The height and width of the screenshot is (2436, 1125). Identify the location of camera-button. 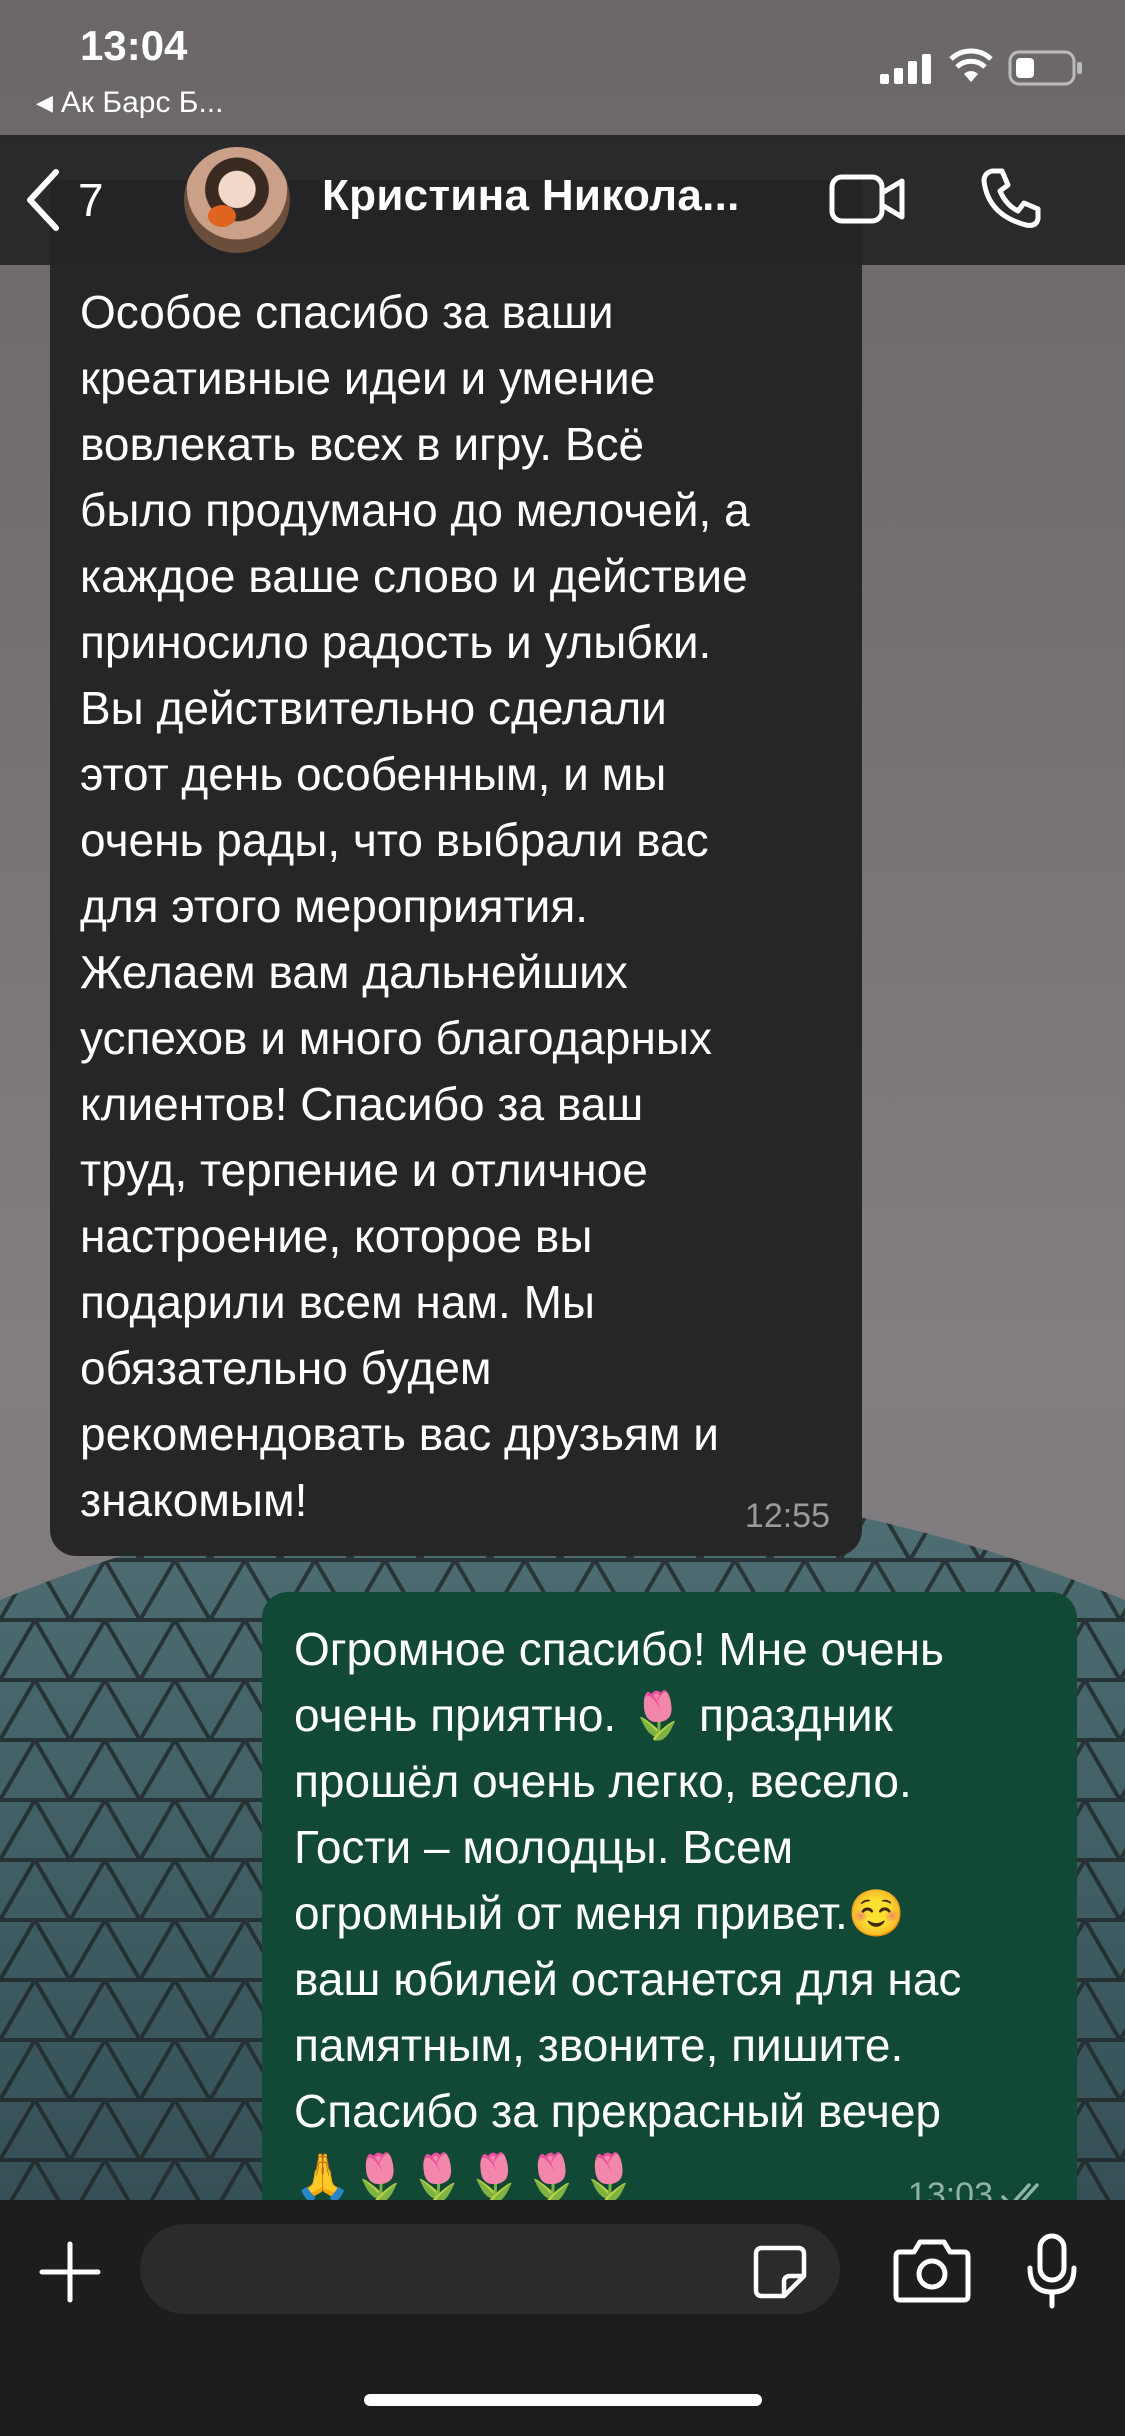
(932, 2272).